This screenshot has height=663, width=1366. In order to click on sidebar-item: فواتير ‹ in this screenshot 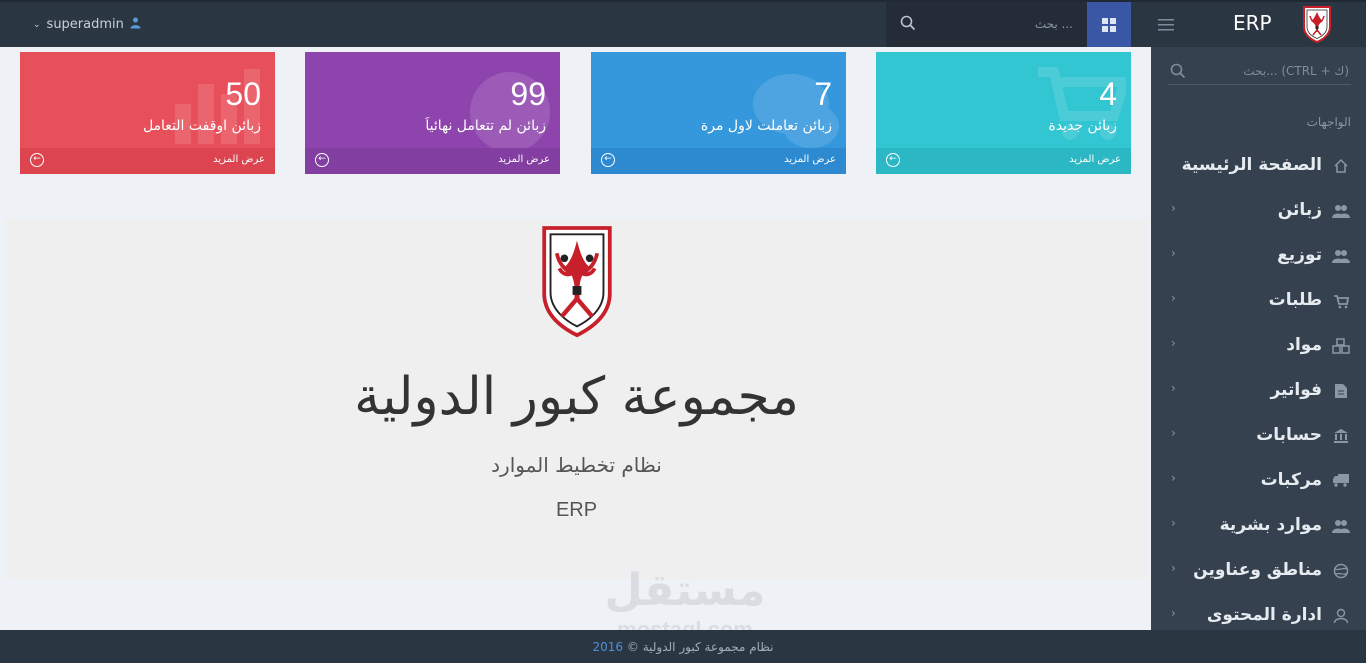, I will do `click(1258, 395)`.